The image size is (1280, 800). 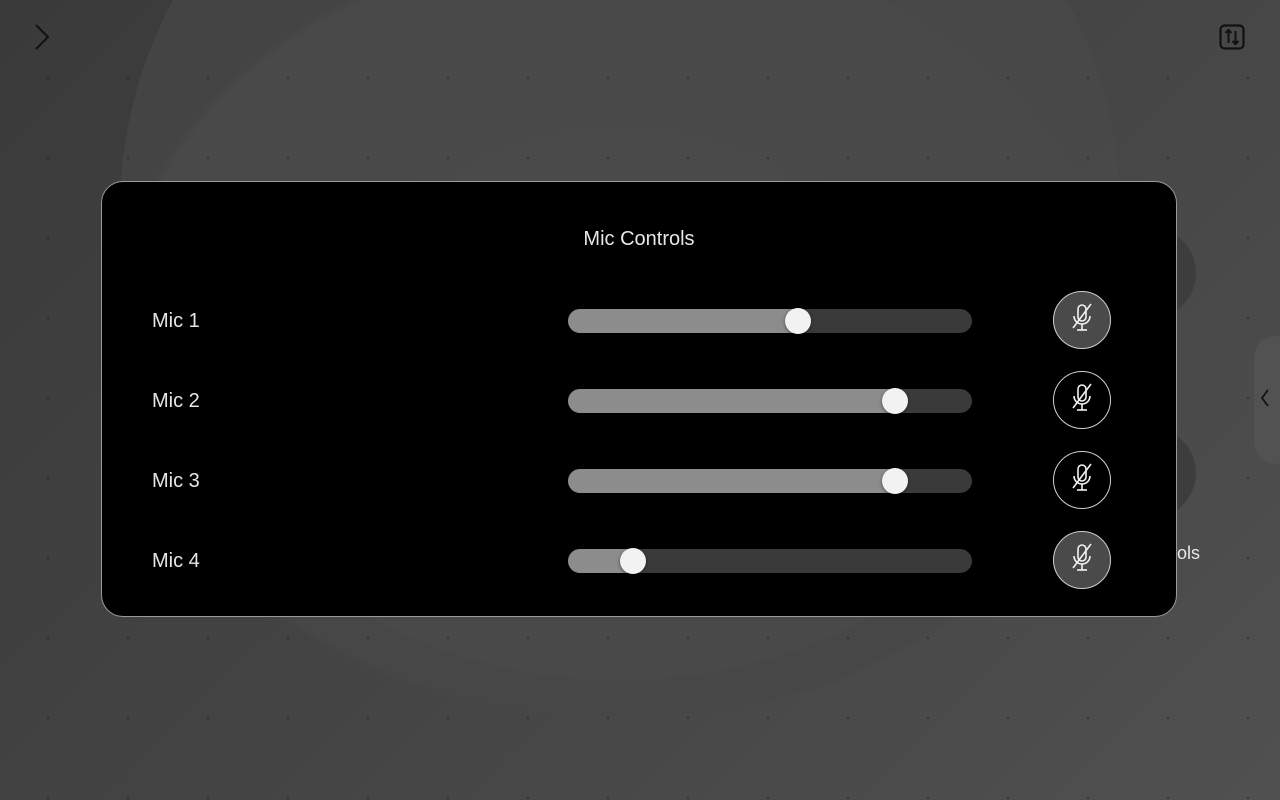 What do you see at coordinates (176, 481) in the screenshot?
I see `mic-label: Mic 3` at bounding box center [176, 481].